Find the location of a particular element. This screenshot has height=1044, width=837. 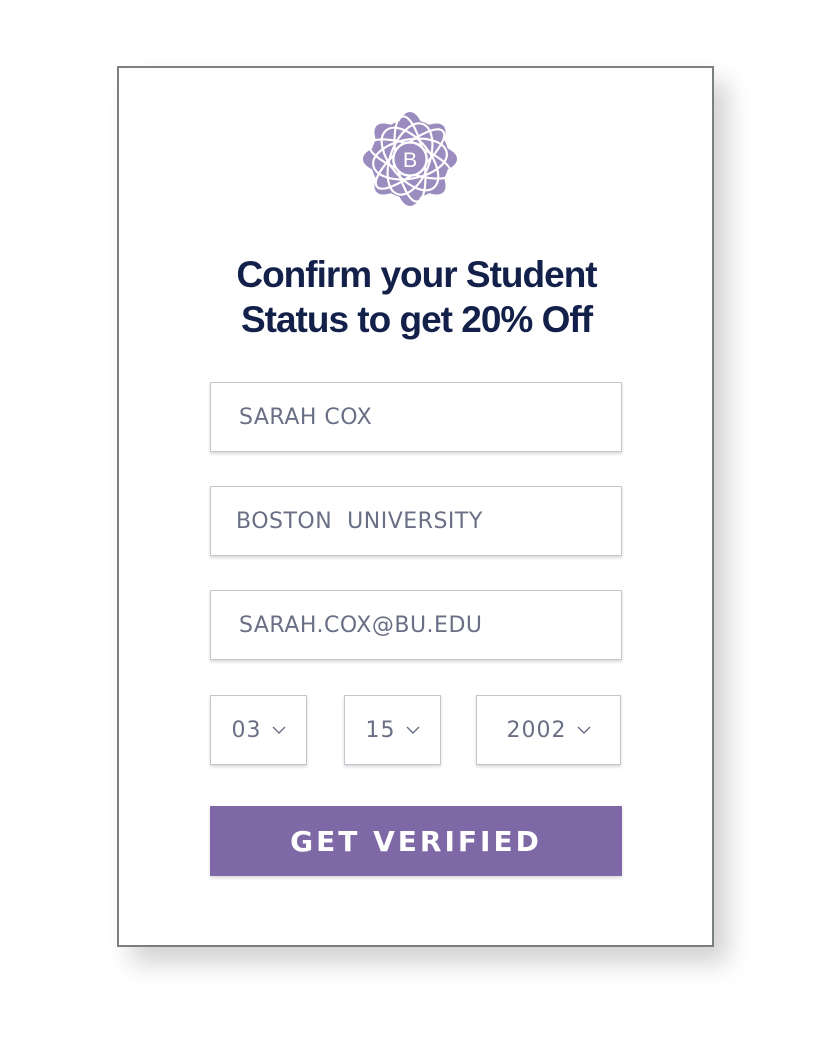

birth-day-value: 15 is located at coordinates (380, 730).